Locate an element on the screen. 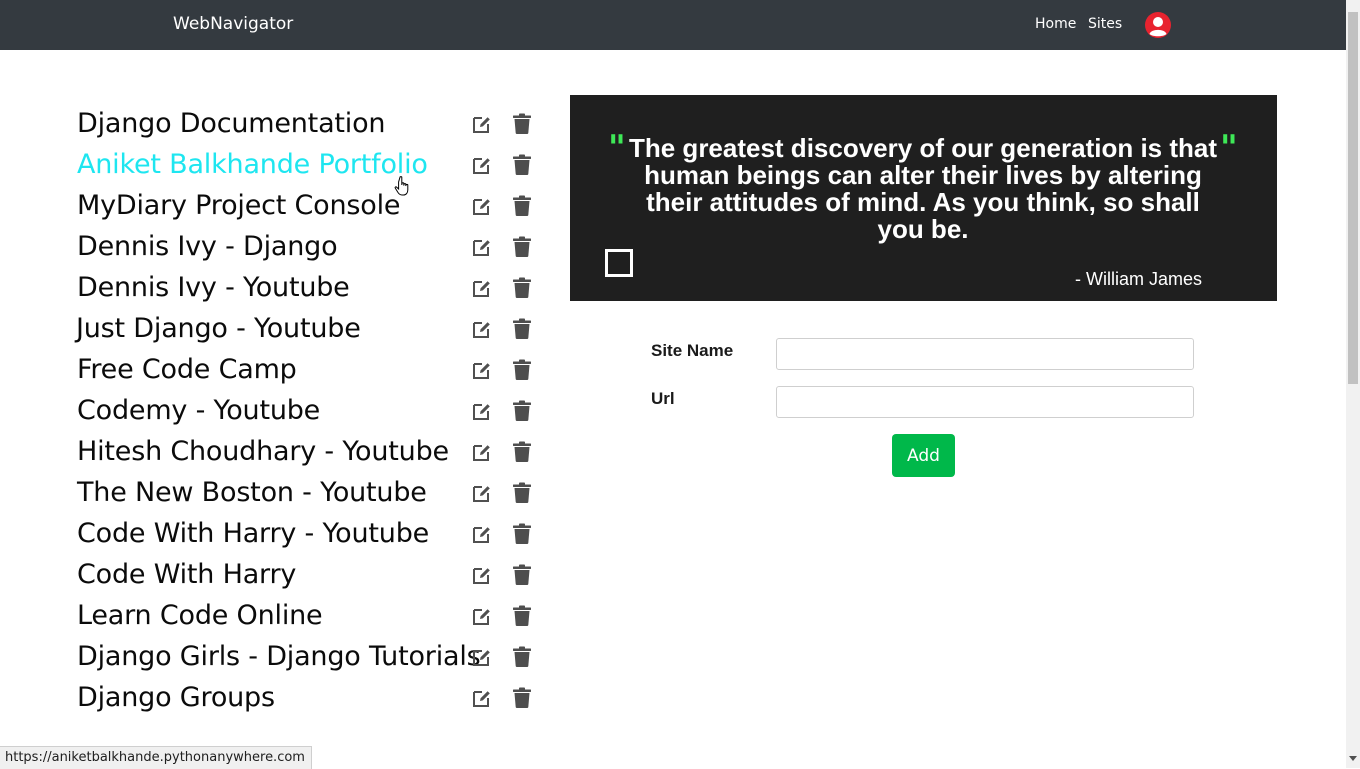 Image resolution: width=1360 pixels, height=769 pixels. site-link: Django Documentation is located at coordinates (231, 123).